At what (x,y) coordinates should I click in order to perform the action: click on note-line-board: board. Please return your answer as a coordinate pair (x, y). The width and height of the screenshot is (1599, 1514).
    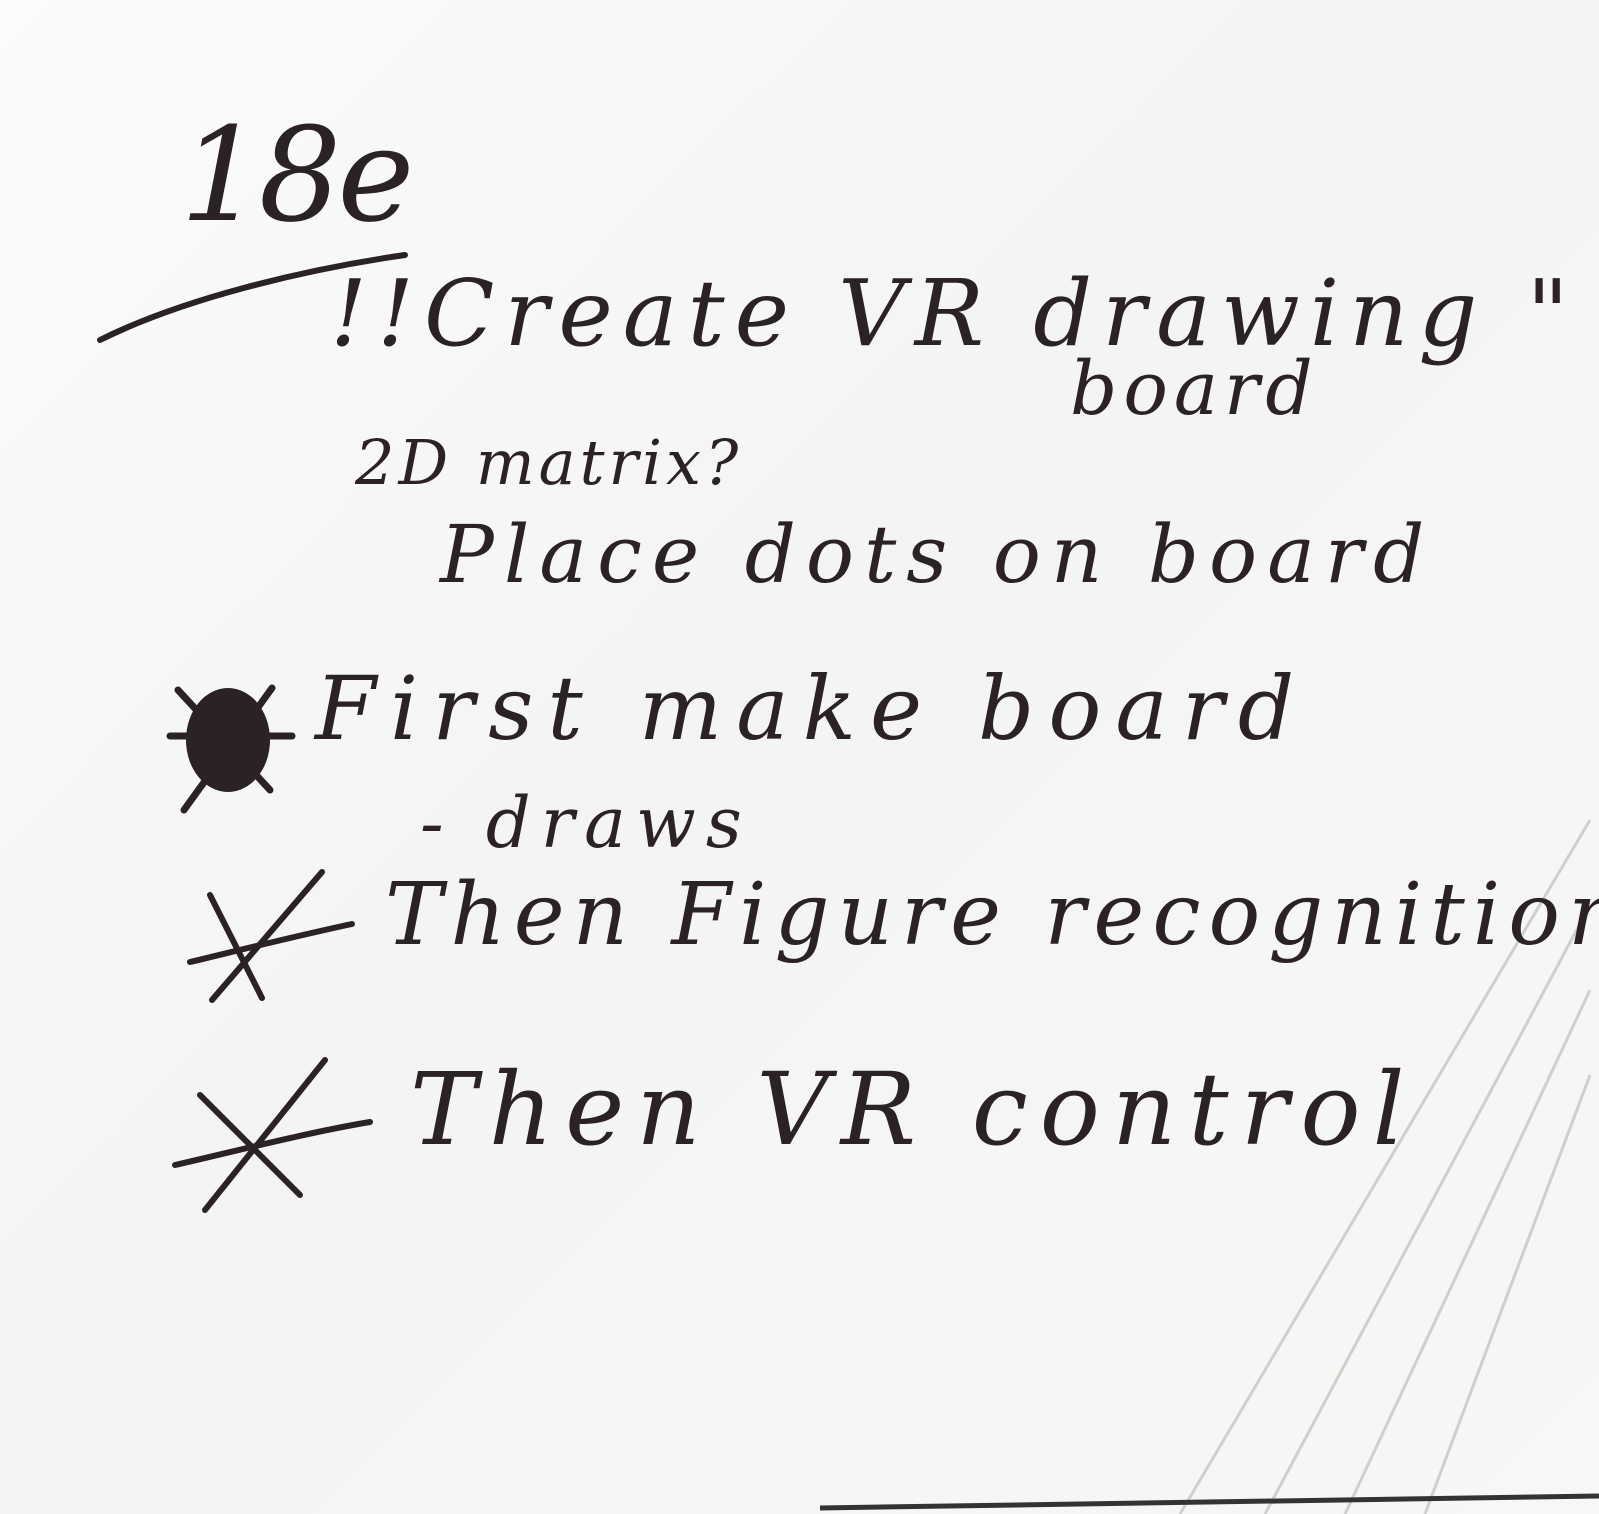
    Looking at the image, I should click on (1194, 389).